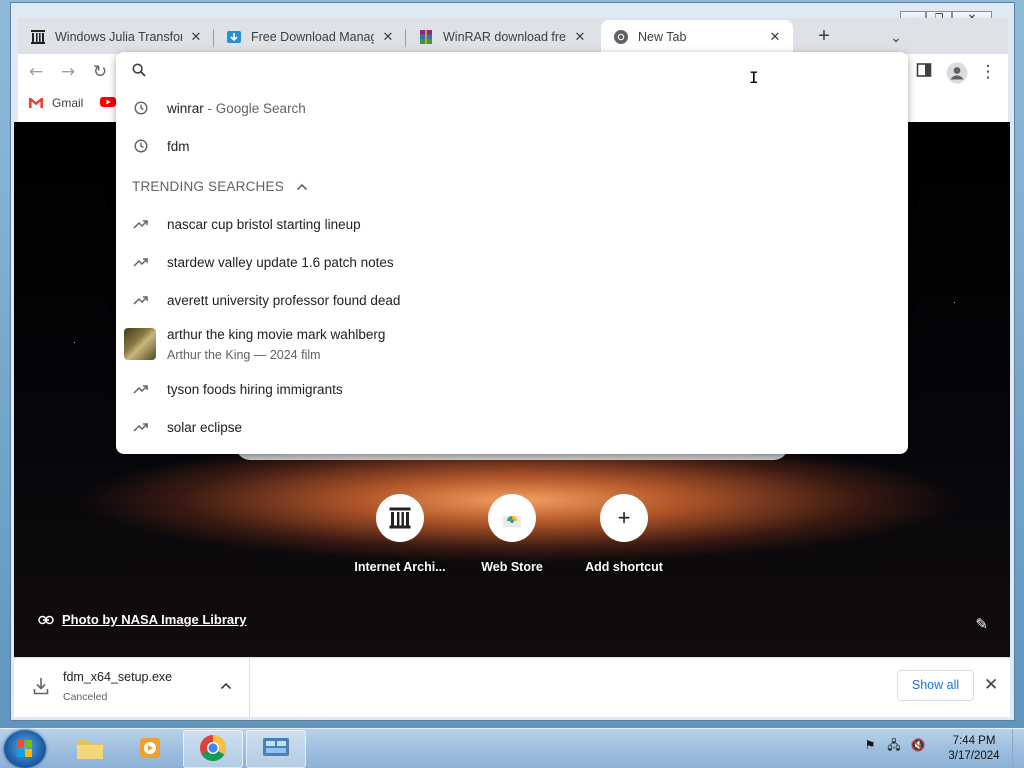 The image size is (1024, 768). I want to click on pencil-icon: ✎, so click(981, 624).